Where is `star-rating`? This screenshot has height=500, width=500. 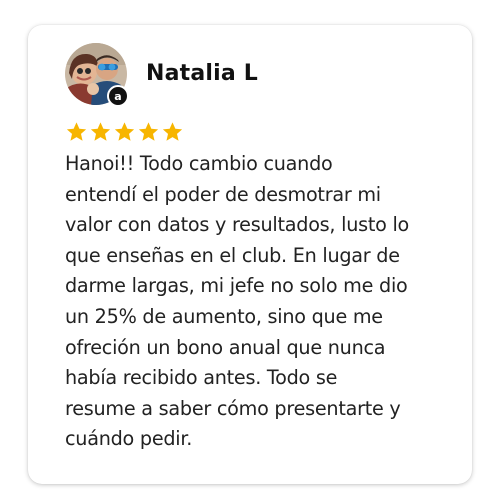
star-rating is located at coordinates (124, 132).